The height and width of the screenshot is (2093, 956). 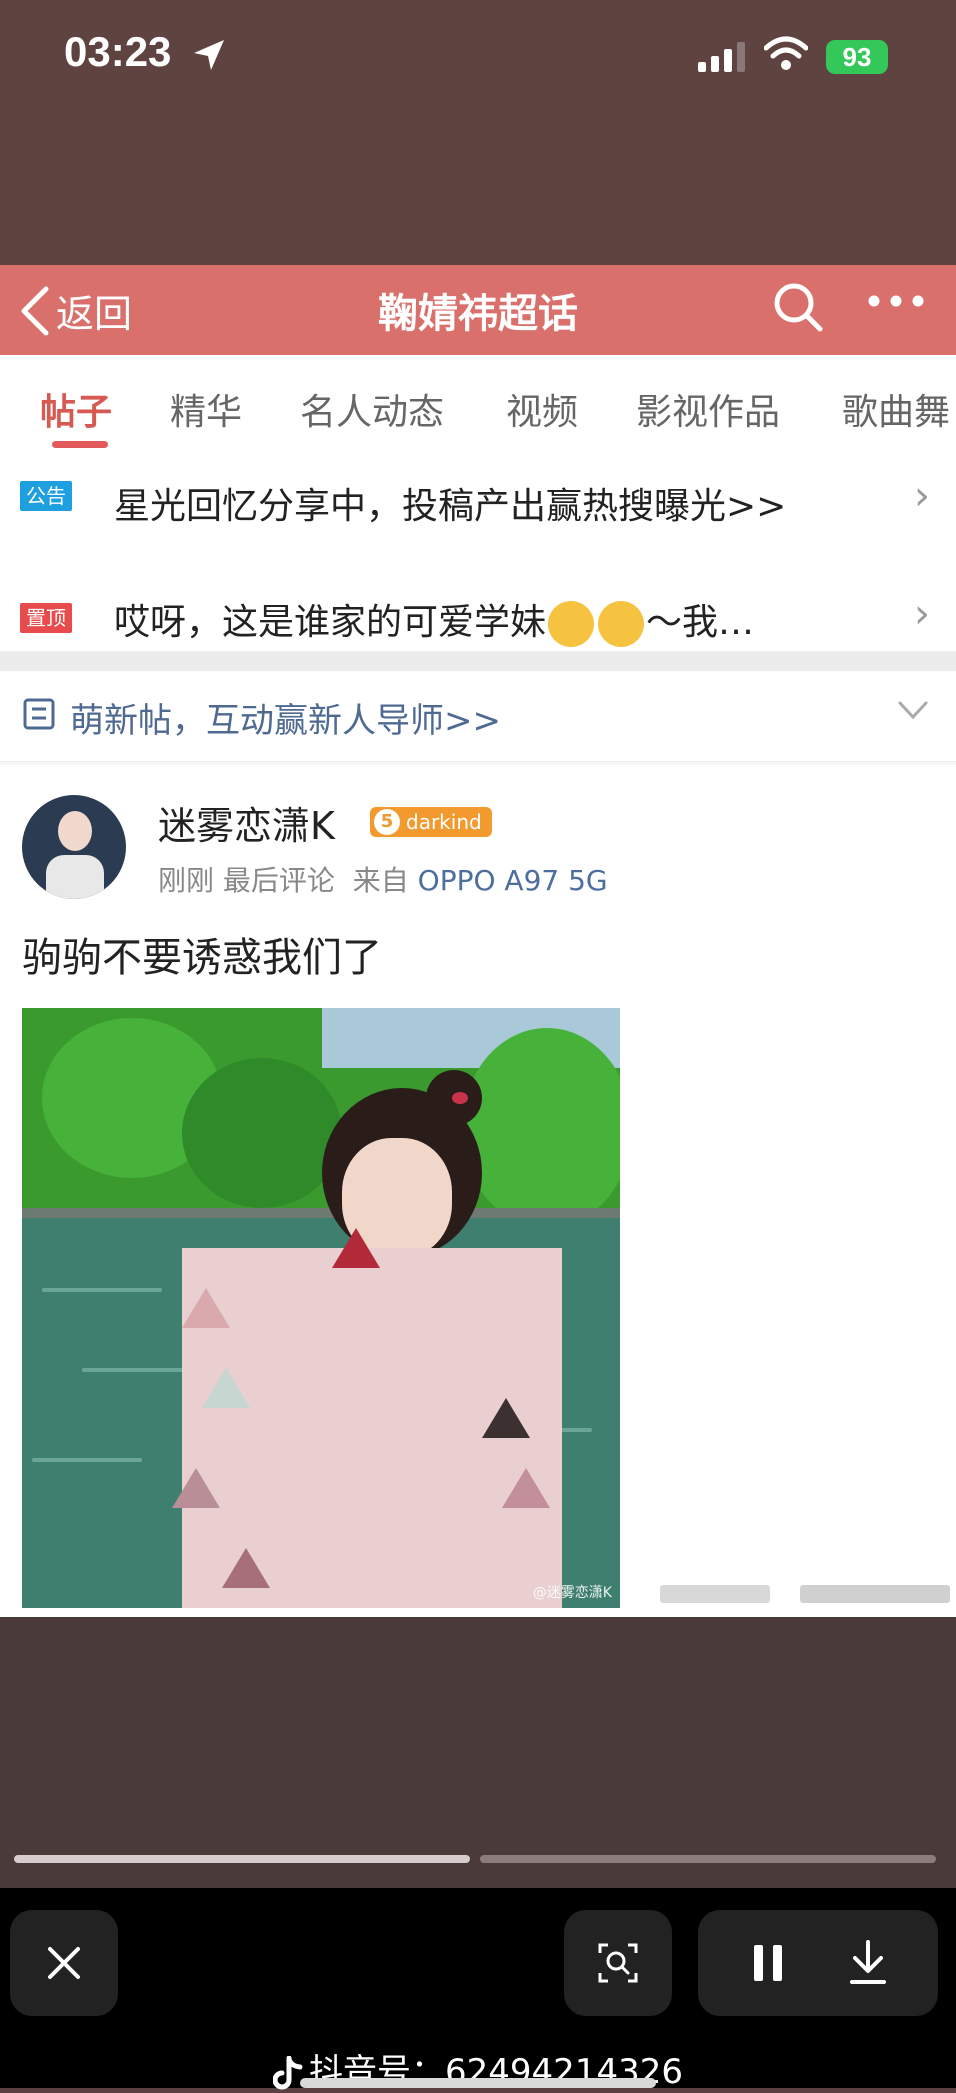 I want to click on announcement-badge: 公告, so click(x=46, y=496).